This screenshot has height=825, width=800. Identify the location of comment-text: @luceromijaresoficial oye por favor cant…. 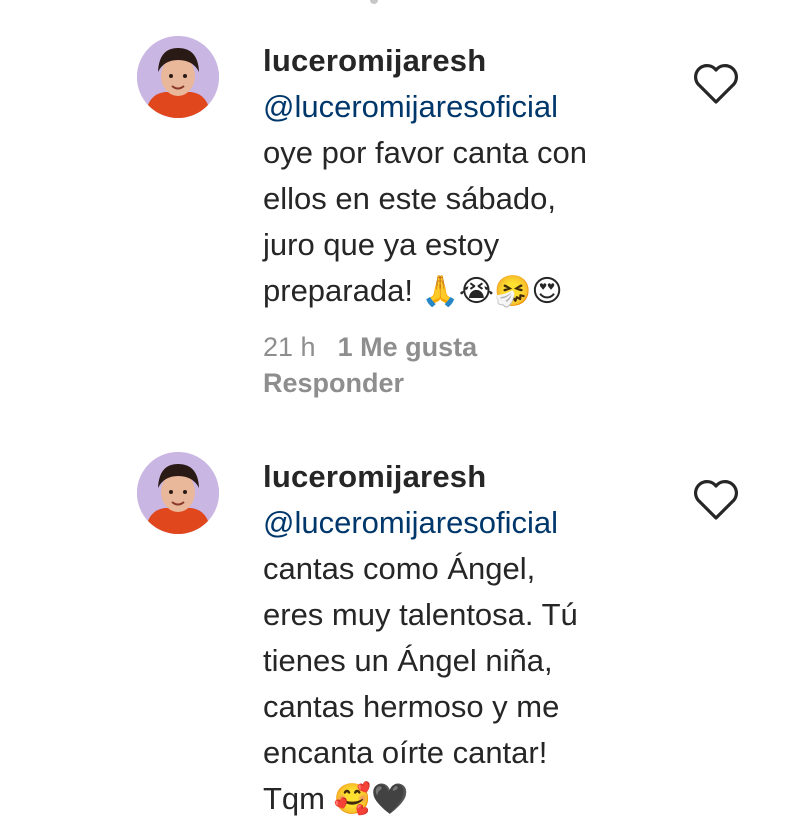
(468, 199).